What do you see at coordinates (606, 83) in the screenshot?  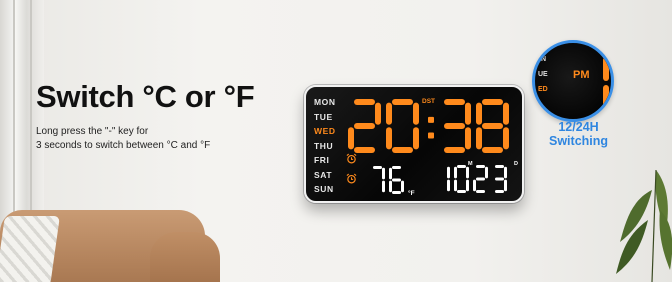 I see `zoom-led-digit` at bounding box center [606, 83].